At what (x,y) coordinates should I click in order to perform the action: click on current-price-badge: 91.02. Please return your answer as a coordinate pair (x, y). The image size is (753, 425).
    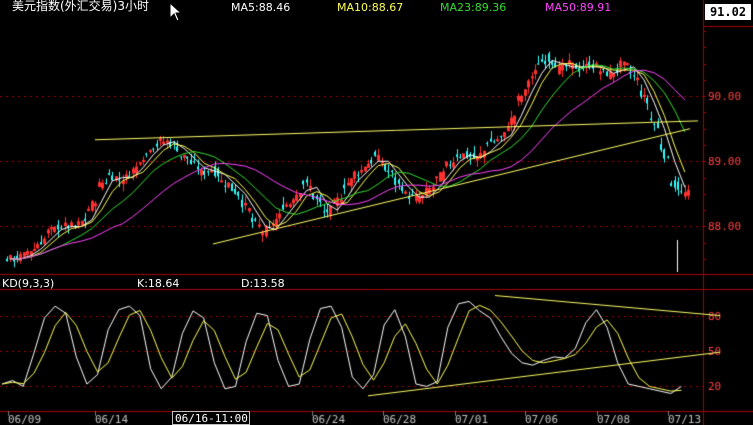
    Looking at the image, I should click on (728, 12).